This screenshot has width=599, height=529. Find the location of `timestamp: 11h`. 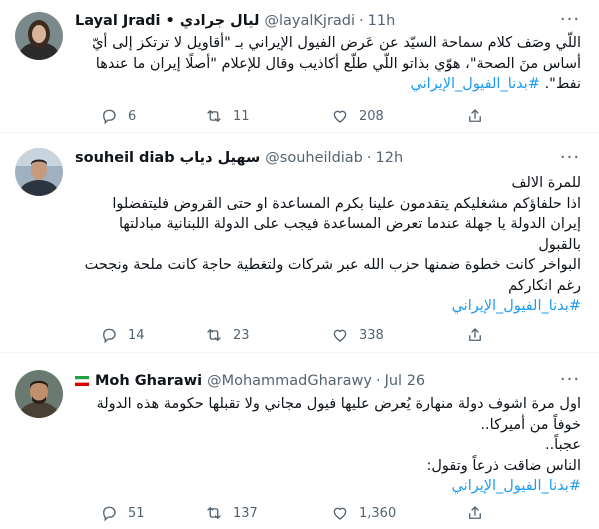

timestamp: 11h is located at coordinates (382, 21).